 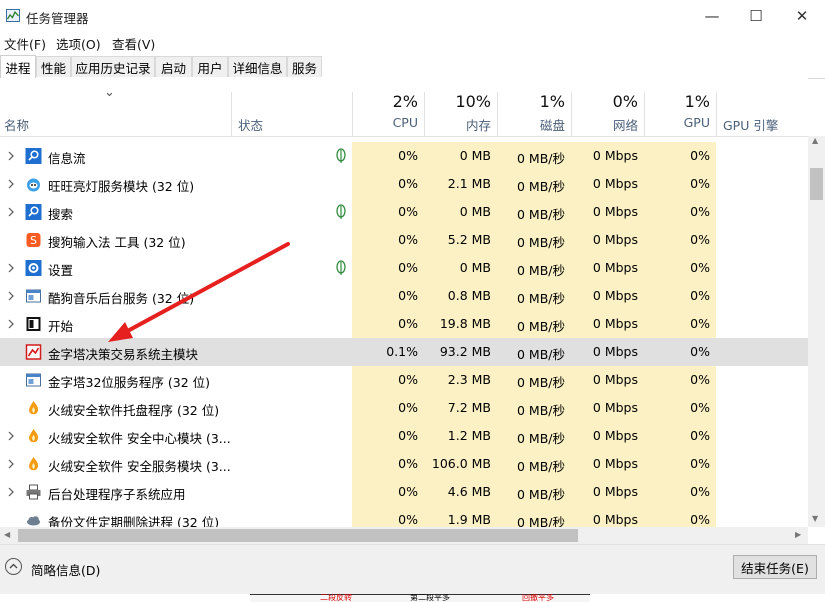 What do you see at coordinates (18, 66) in the screenshot?
I see `tab-processes: 进程` at bounding box center [18, 66].